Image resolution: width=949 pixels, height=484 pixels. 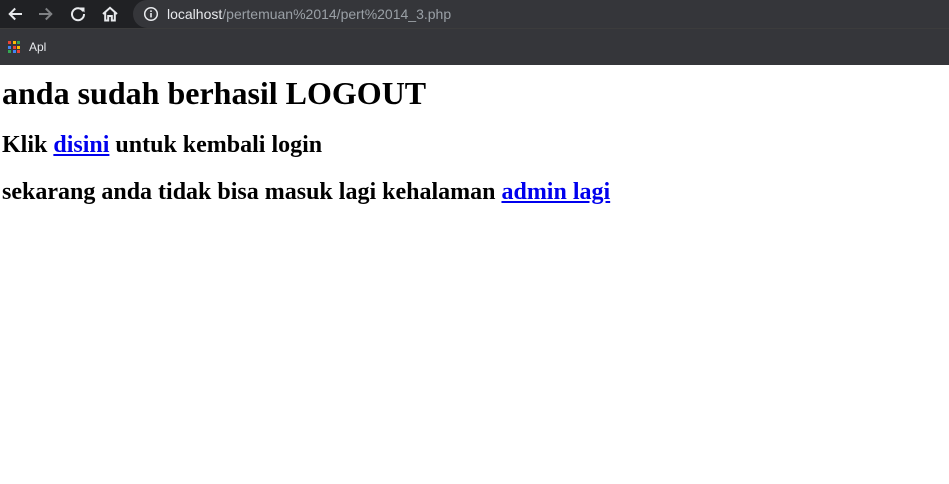 I want to click on forward-arrow-icon, so click(x=46, y=14).